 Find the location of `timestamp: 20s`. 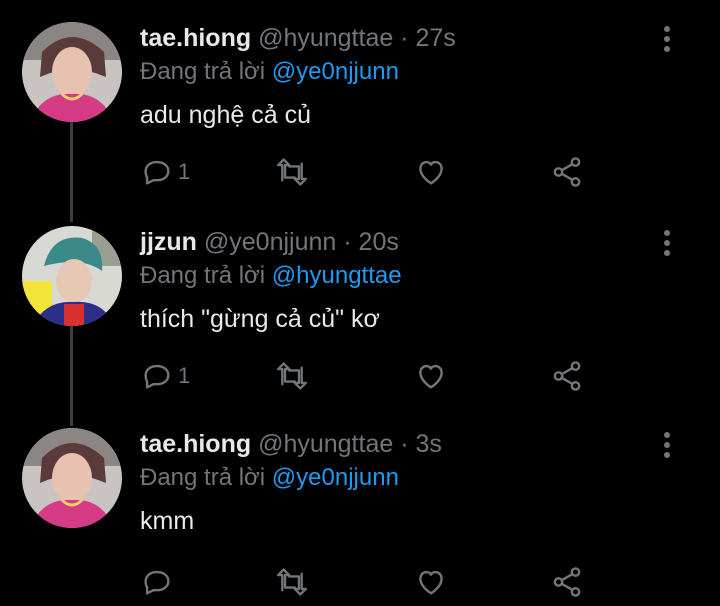

timestamp: 20s is located at coordinates (379, 242).